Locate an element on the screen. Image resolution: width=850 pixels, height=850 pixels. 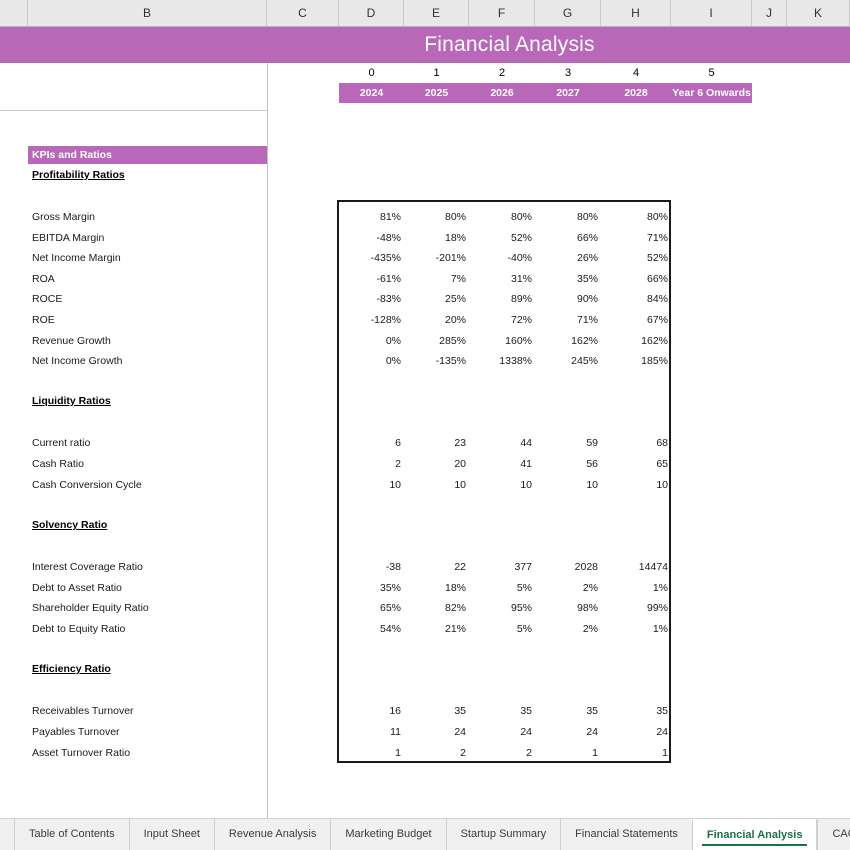
cell-value: -61% is located at coordinates (371, 279).